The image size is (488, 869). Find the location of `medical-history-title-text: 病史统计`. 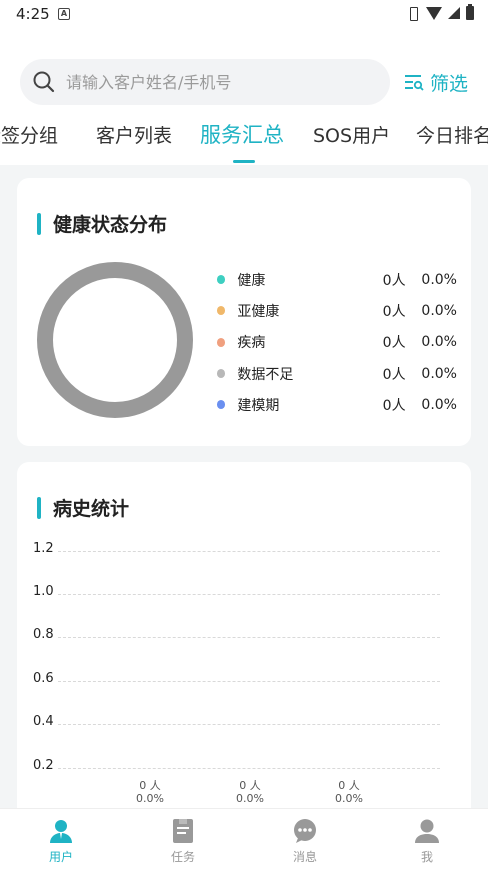

medical-history-title-text: 病史统计 is located at coordinates (91, 509).